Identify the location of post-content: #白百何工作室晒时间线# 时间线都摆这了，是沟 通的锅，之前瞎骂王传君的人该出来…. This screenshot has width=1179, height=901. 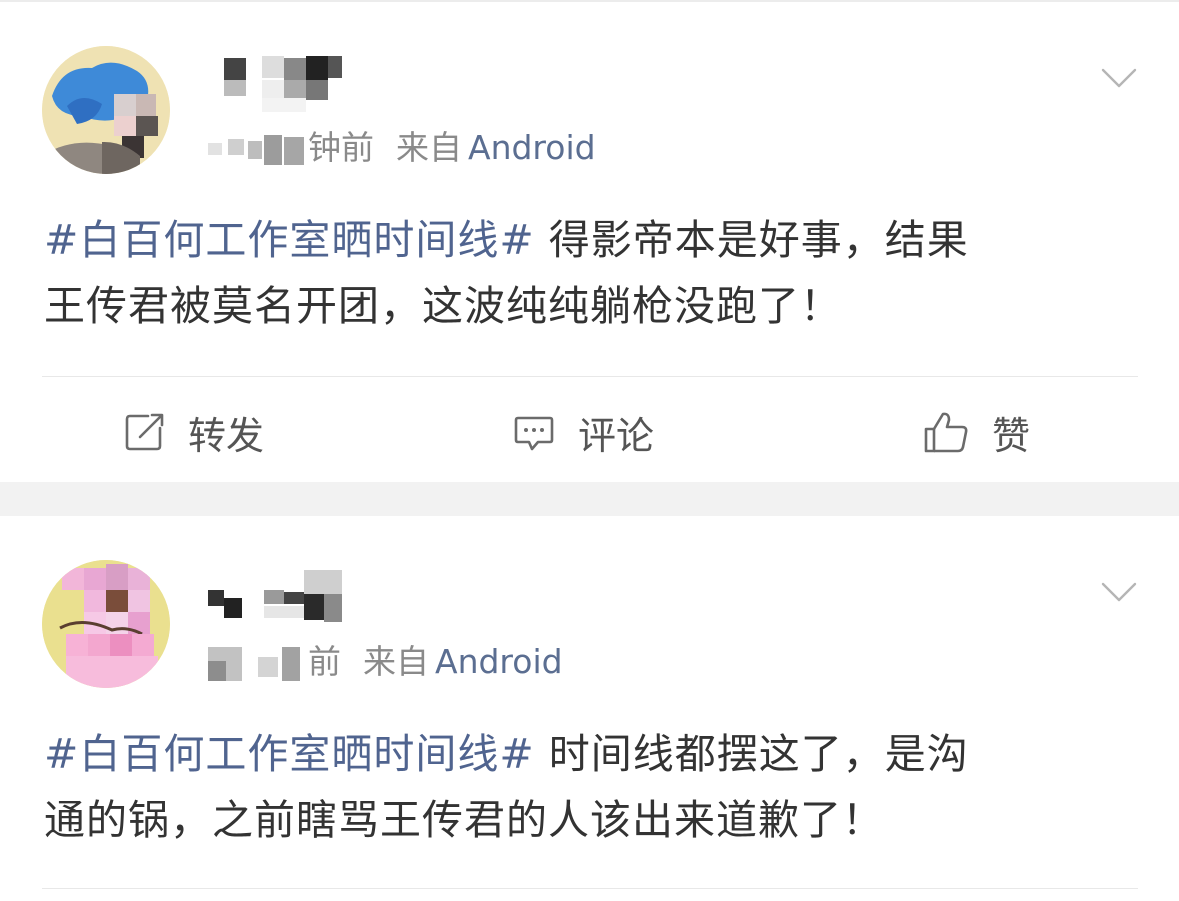
(594, 787).